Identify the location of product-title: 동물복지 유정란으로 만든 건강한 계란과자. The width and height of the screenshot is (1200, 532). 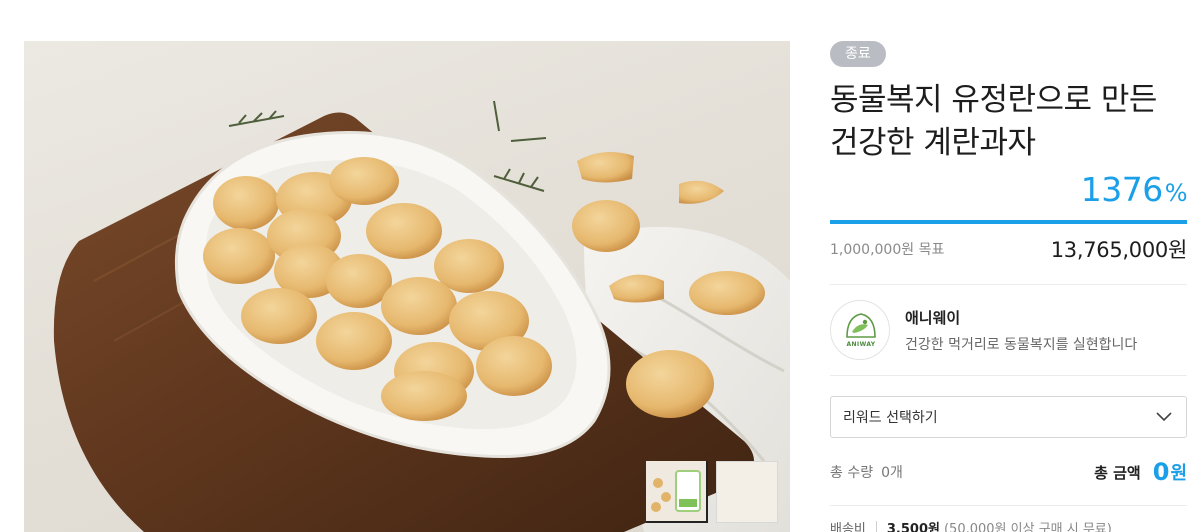
(1008, 122).